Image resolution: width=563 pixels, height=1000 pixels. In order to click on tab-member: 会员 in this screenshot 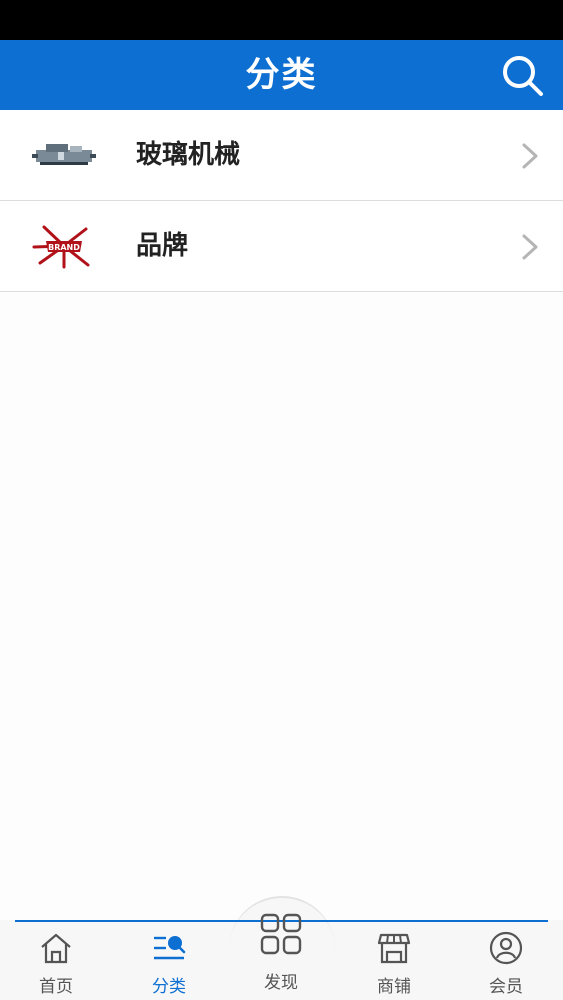, I will do `click(506, 965)`.